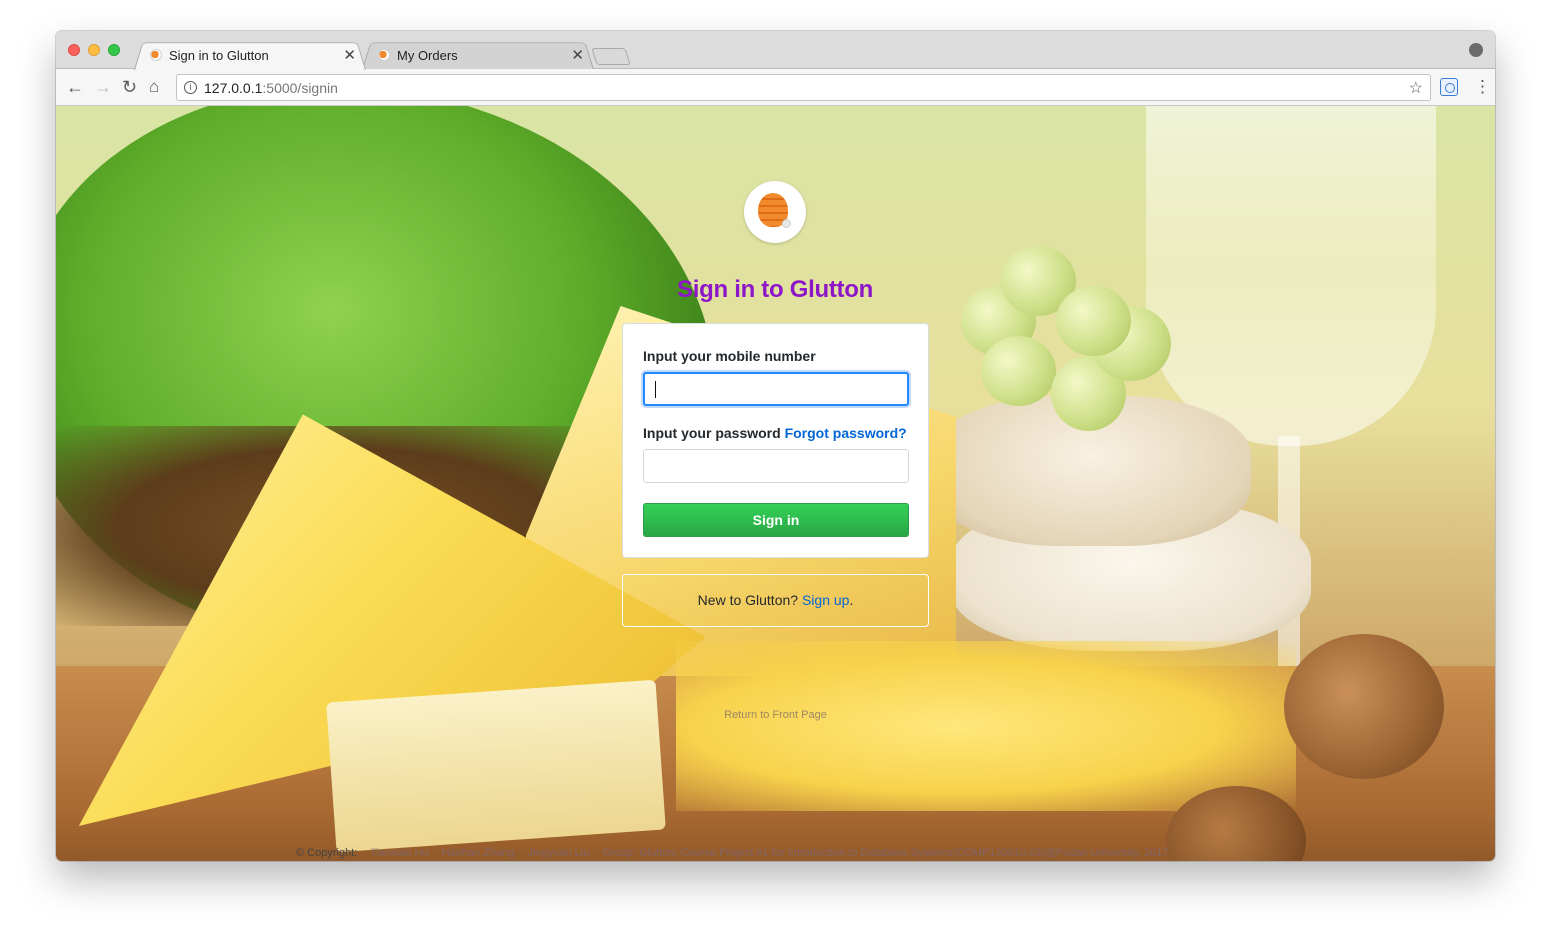  What do you see at coordinates (154, 87) in the screenshot?
I see `home-button: ⌂` at bounding box center [154, 87].